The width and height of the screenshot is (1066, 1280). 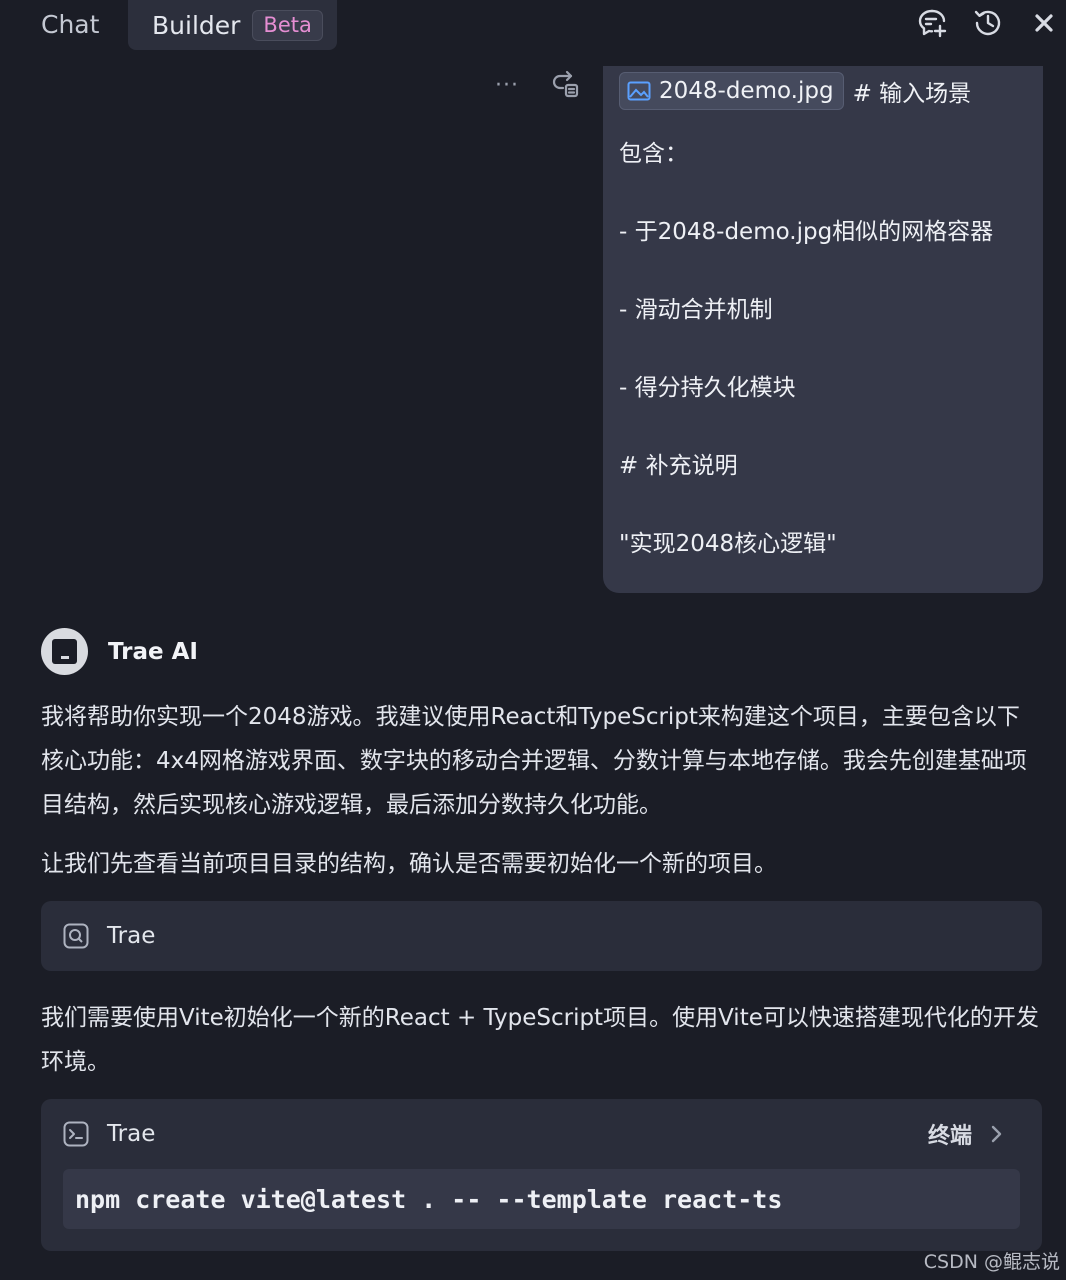 What do you see at coordinates (565, 86) in the screenshot?
I see `retry-icon` at bounding box center [565, 86].